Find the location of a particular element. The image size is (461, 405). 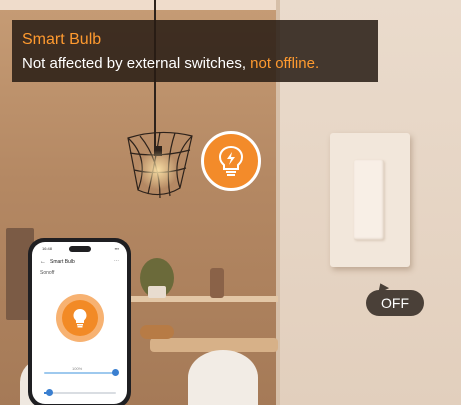

brand-logo: Sonoff is located at coordinates (47, 273).